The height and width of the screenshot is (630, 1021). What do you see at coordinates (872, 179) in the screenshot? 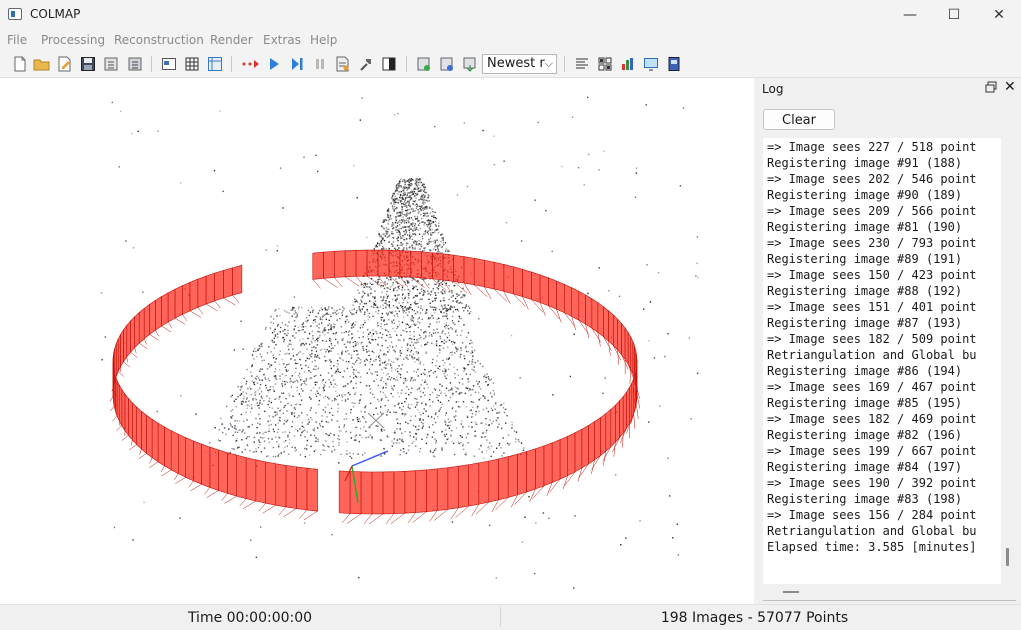
I see `log-line: => Image sees 202 / 546 point` at bounding box center [872, 179].